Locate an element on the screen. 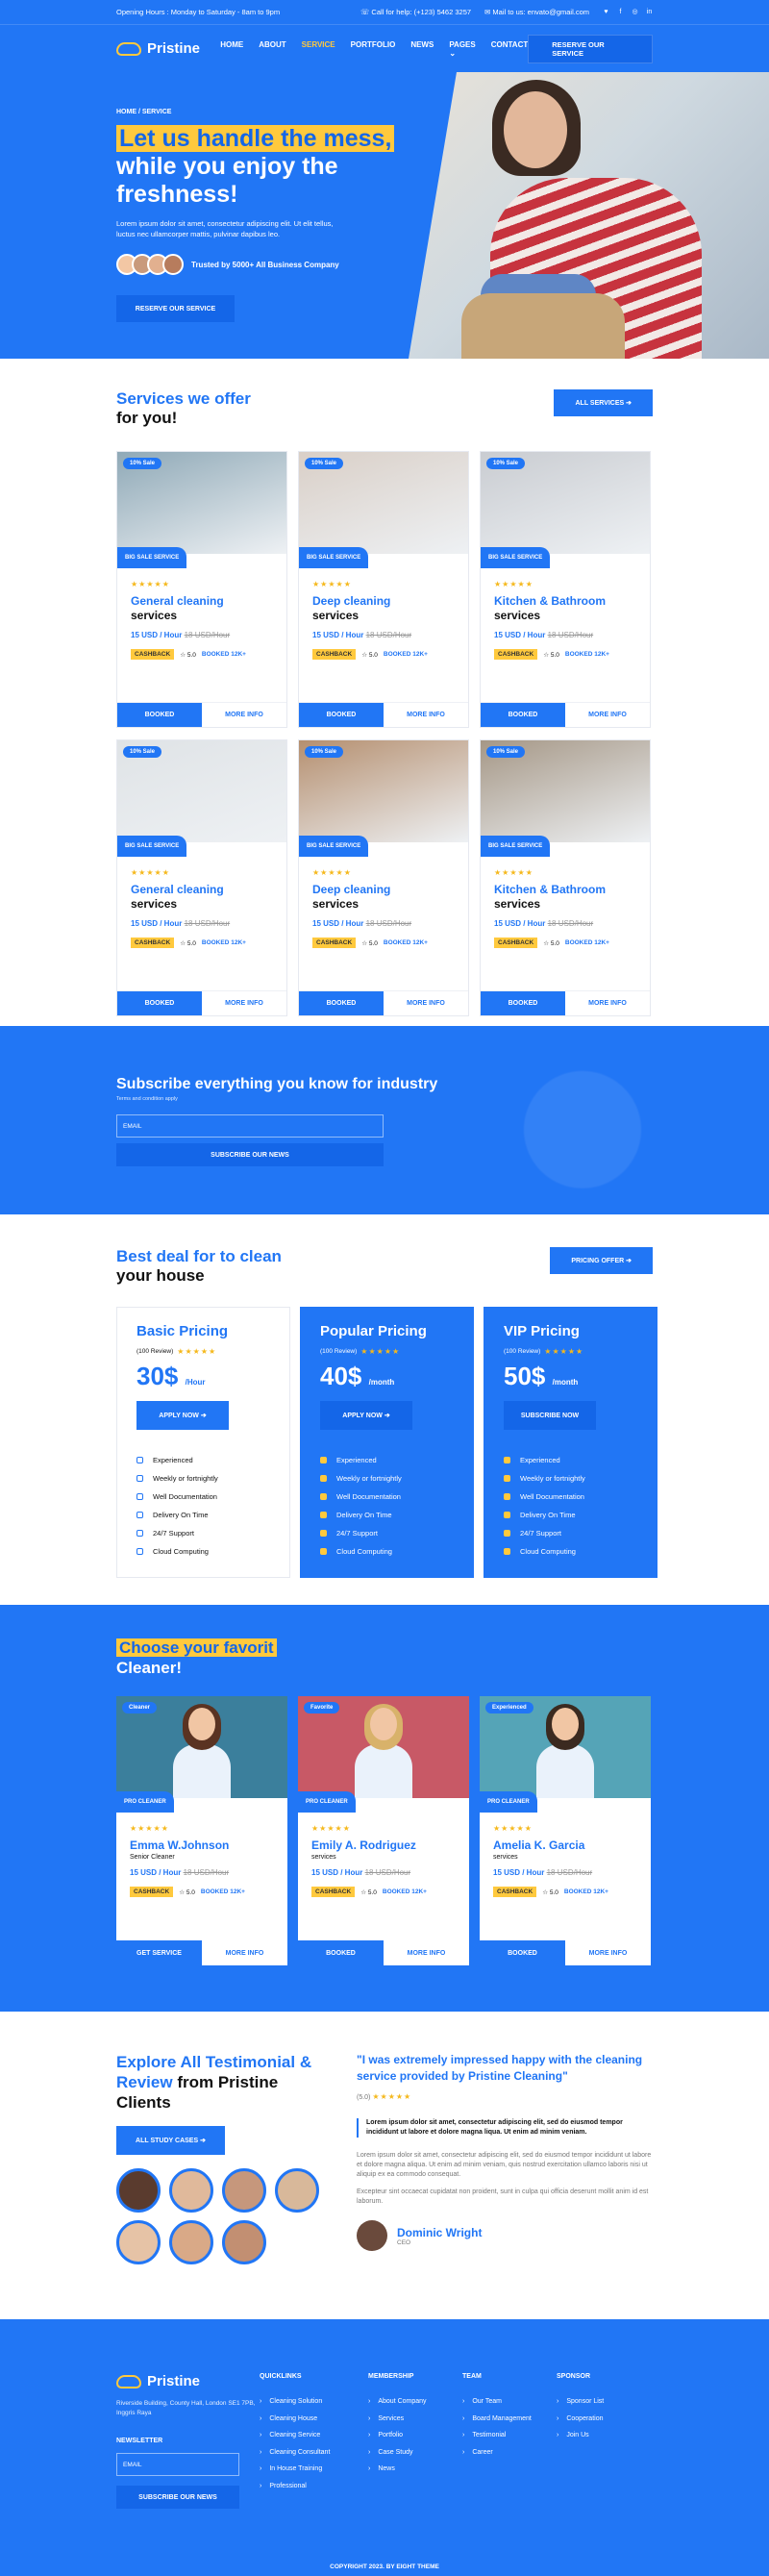 The width and height of the screenshot is (769, 2576). rating-stars: ★★★★★ is located at coordinates (150, 1828).